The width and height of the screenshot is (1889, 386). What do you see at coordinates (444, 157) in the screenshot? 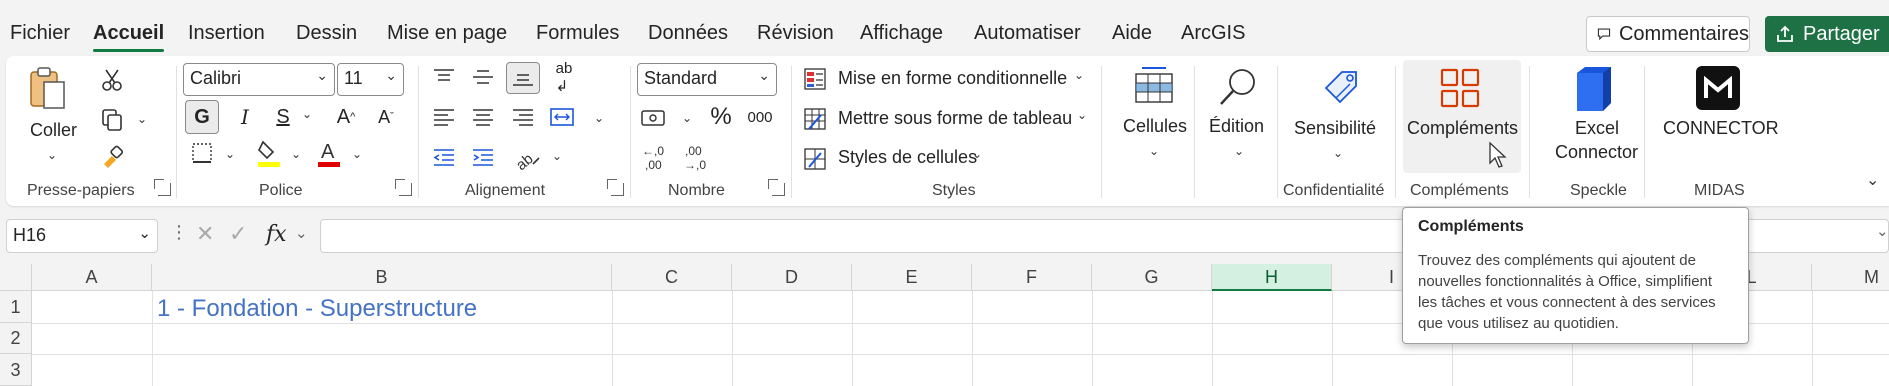
I see `decrease-indent-icon` at bounding box center [444, 157].